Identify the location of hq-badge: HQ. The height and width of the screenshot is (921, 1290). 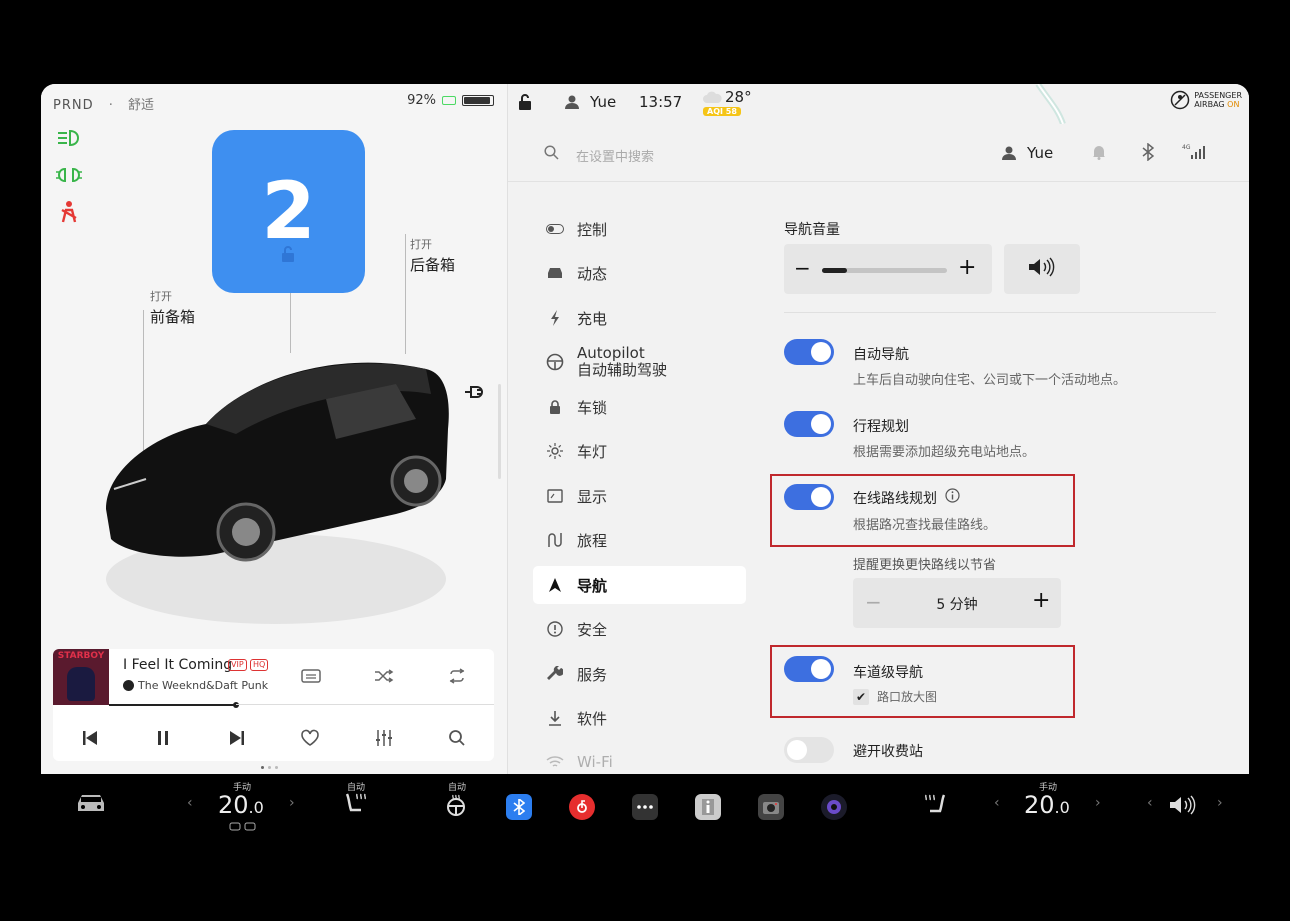
(259, 665).